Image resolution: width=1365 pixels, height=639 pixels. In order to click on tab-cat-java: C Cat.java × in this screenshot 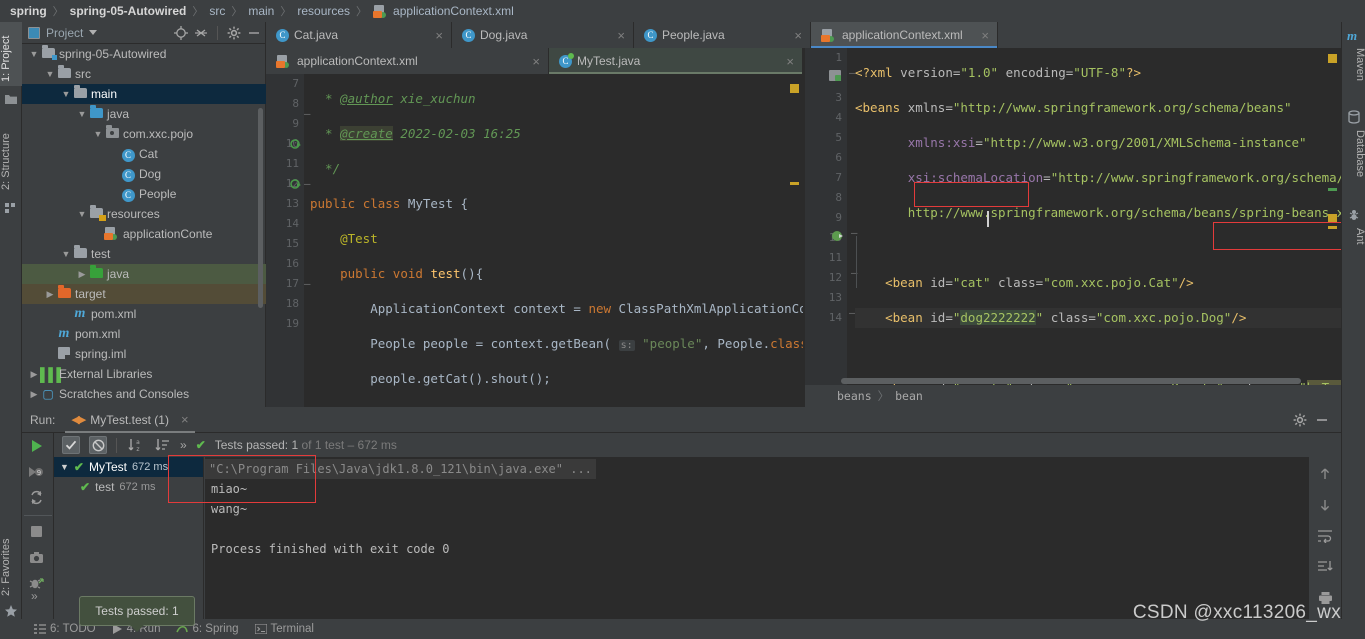, I will do `click(359, 35)`.